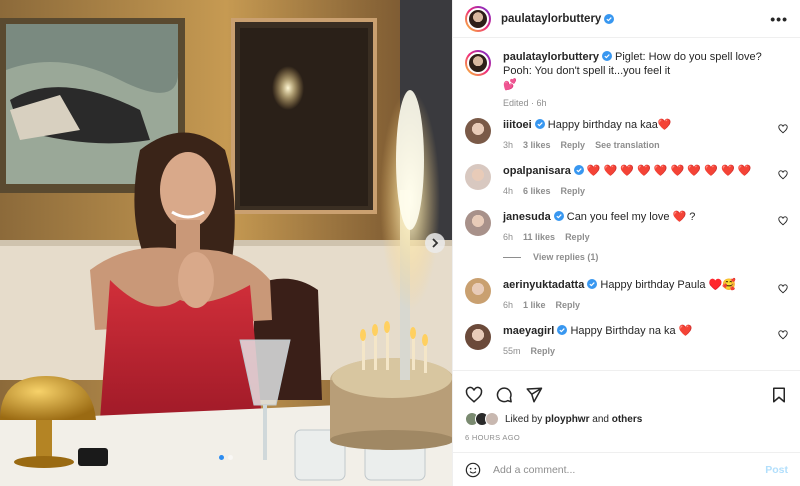 The width and height of the screenshot is (800, 486). Describe the element at coordinates (776, 470) in the screenshot. I see `post-comment-button: Post` at that location.